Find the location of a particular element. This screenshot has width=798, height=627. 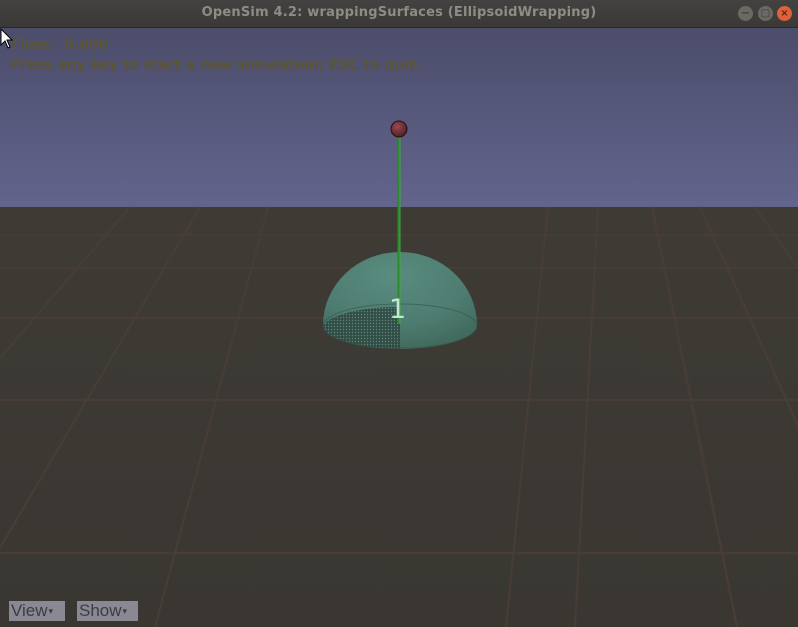

minimize-icon: − is located at coordinates (745, 13).